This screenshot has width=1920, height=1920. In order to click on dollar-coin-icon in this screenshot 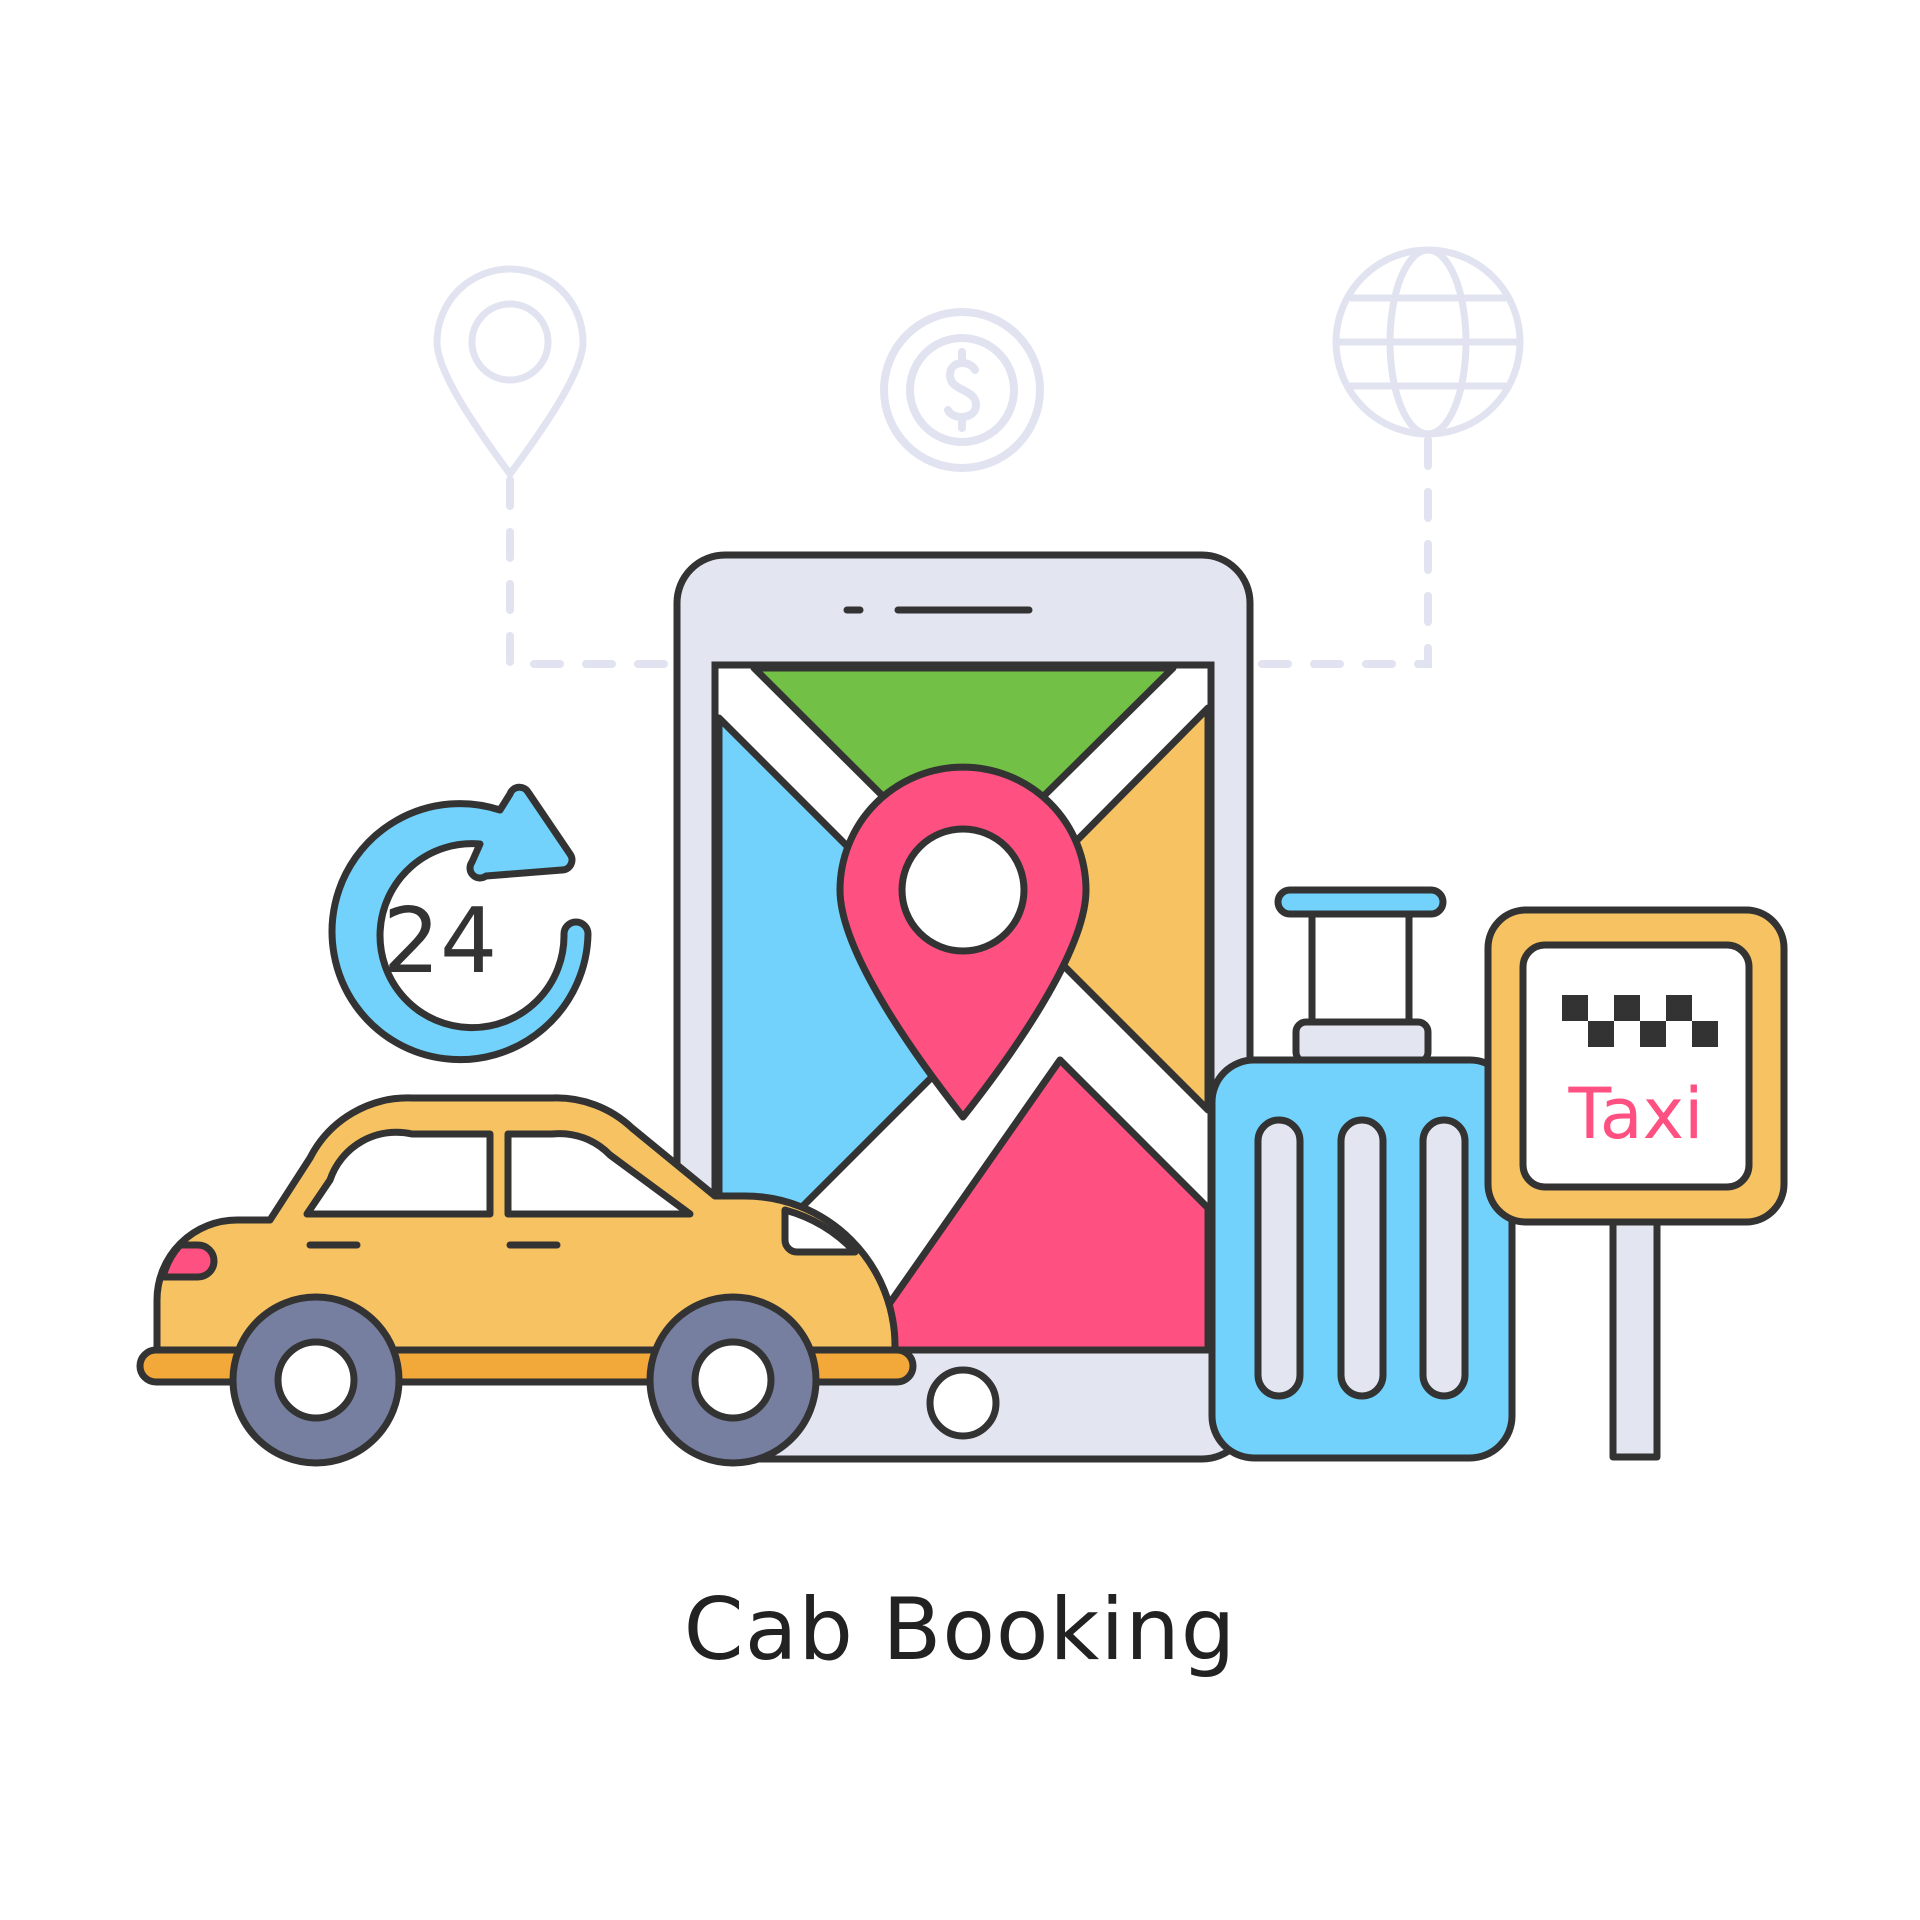, I will do `click(962, 390)`.